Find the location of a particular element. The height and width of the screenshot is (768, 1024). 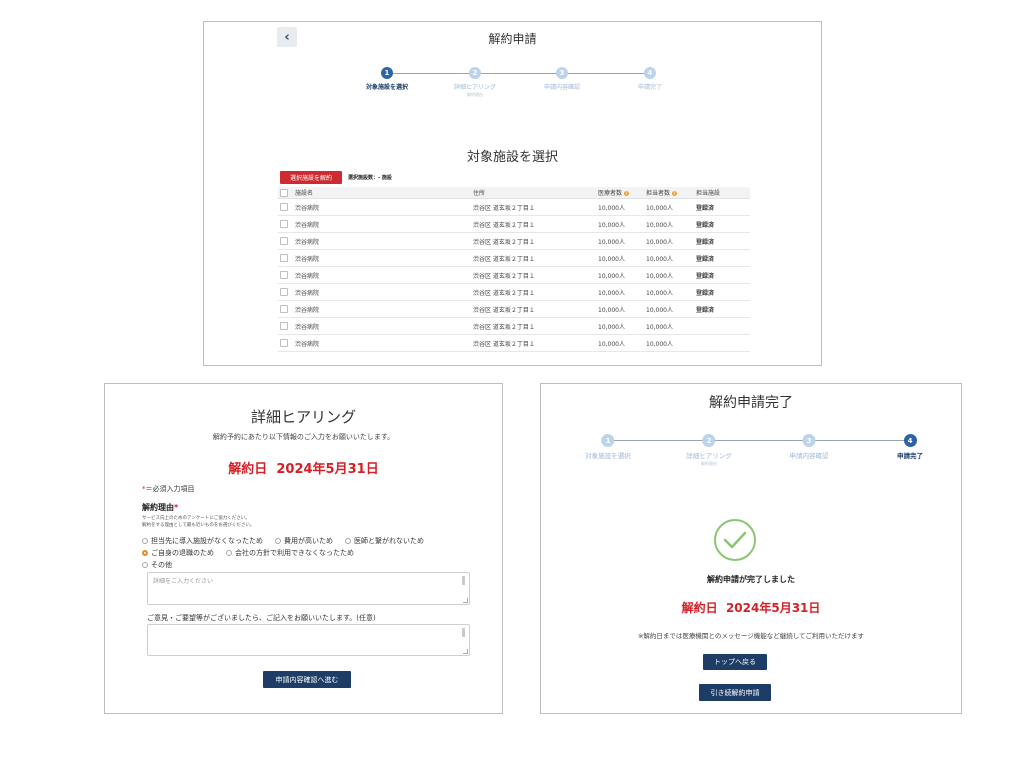

select-all-checkbox is located at coordinates (284, 192).